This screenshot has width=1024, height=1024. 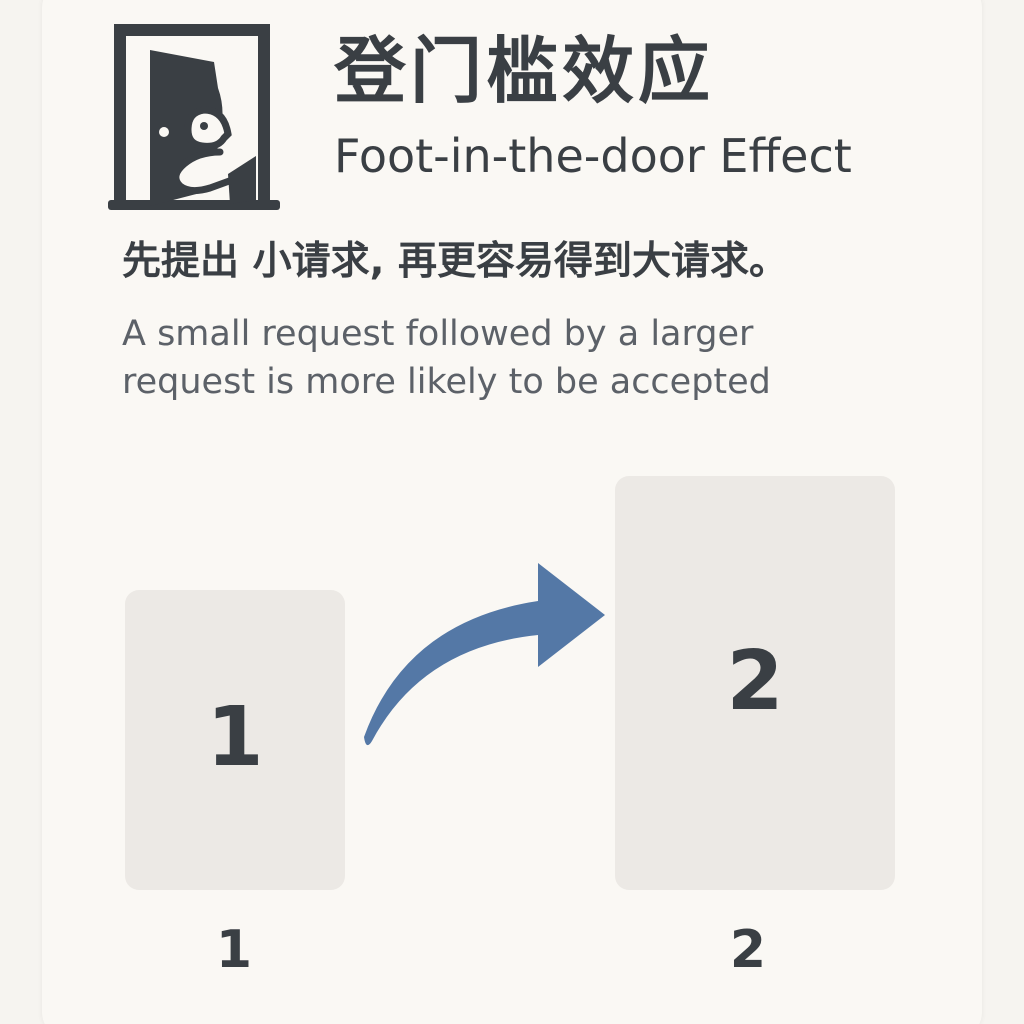 What do you see at coordinates (748, 950) in the screenshot?
I see `large-request-caption: 2` at bounding box center [748, 950].